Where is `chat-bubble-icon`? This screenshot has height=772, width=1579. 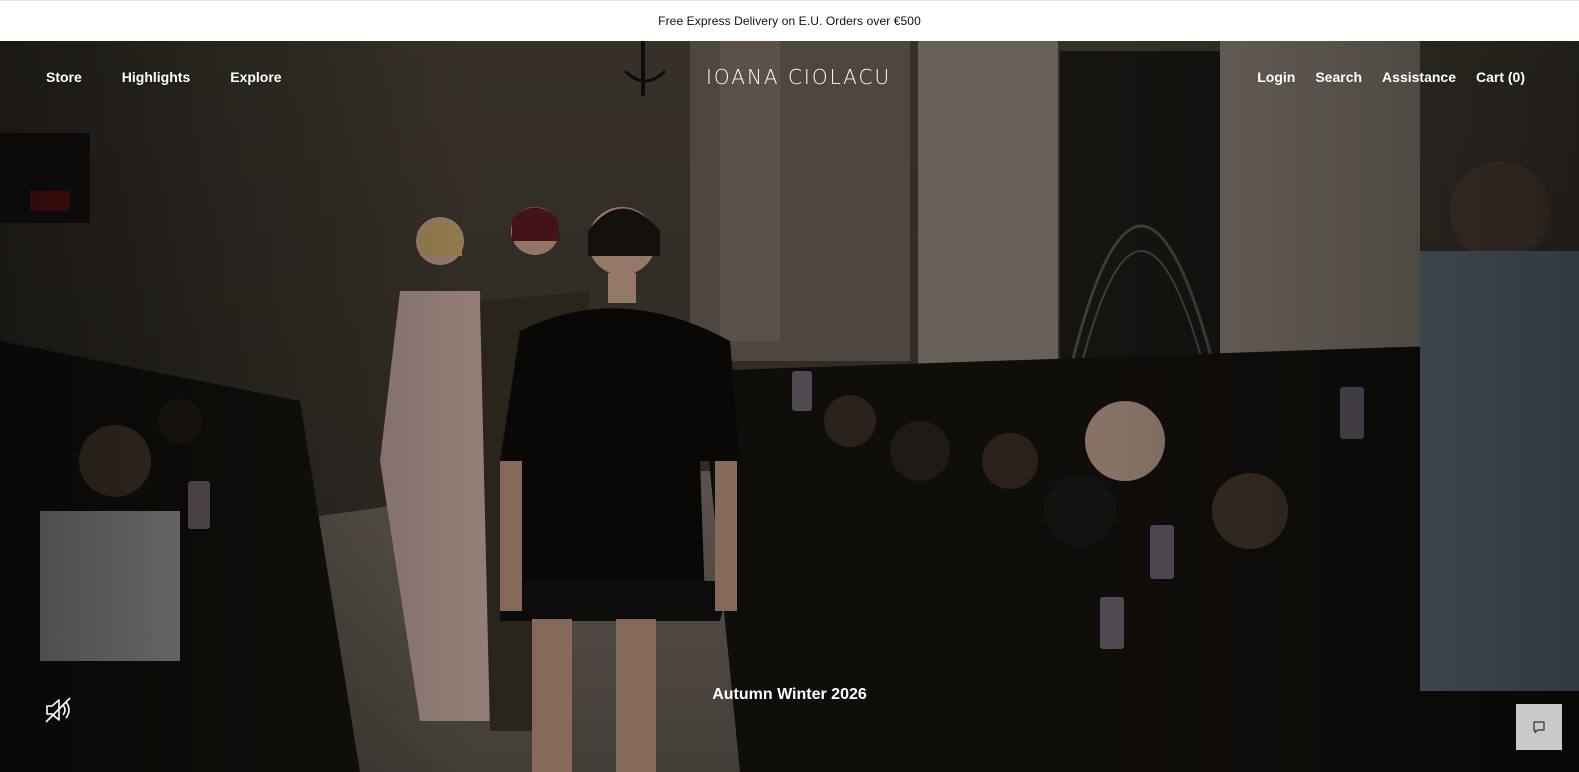
chat-bubble-icon is located at coordinates (1539, 727).